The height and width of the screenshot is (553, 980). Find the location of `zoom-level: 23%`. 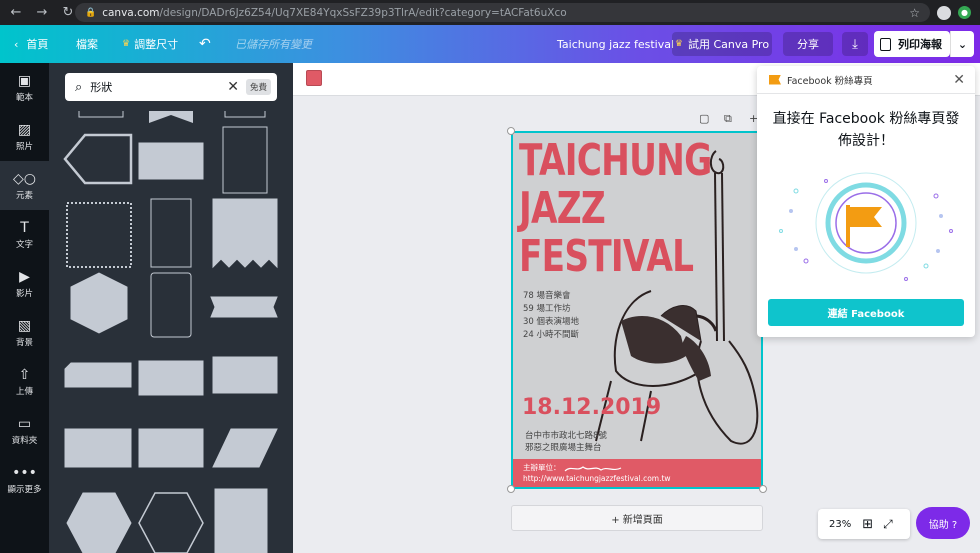

zoom-level: 23% is located at coordinates (840, 524).